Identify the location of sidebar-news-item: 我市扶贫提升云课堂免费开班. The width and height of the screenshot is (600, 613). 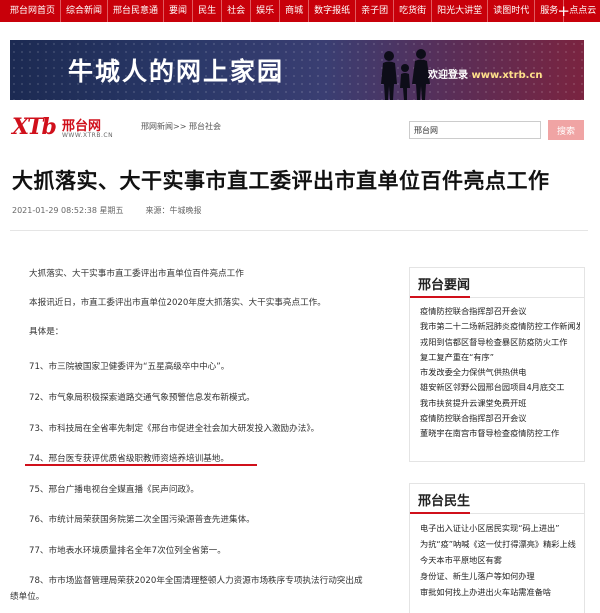
(500, 403).